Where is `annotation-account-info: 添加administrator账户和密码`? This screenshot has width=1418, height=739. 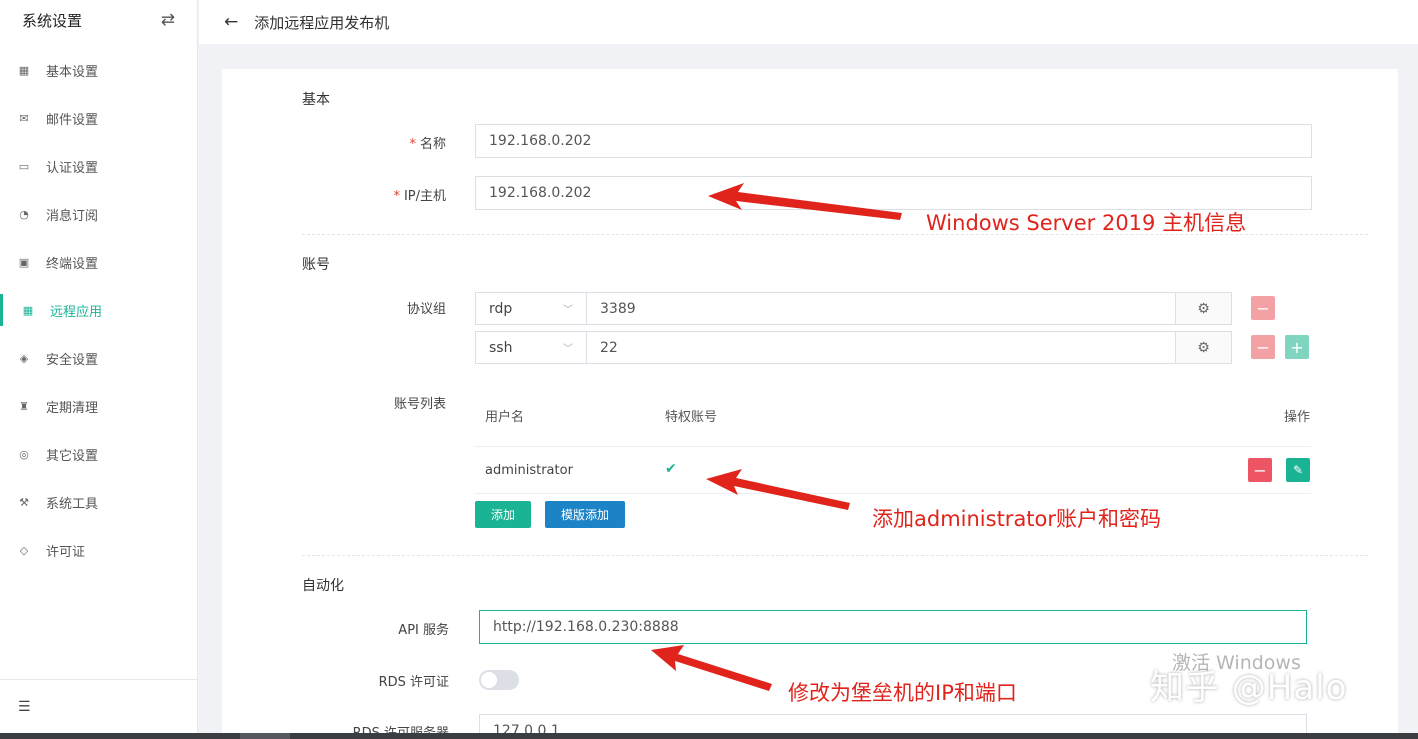 annotation-account-info: 添加administrator账户和密码 is located at coordinates (1017, 519).